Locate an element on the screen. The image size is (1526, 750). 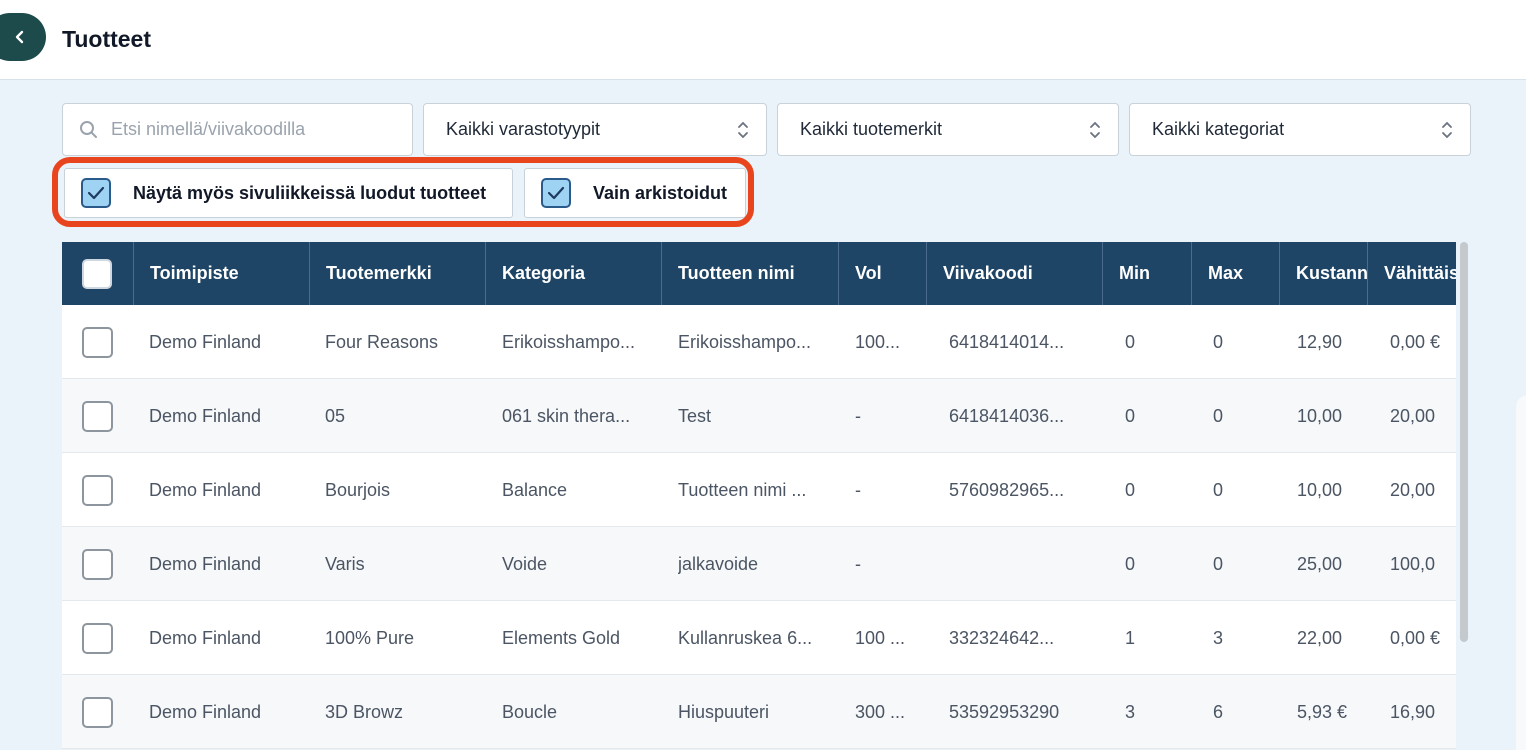
category-select: Kaikki kategoriat is located at coordinates (1300, 129).